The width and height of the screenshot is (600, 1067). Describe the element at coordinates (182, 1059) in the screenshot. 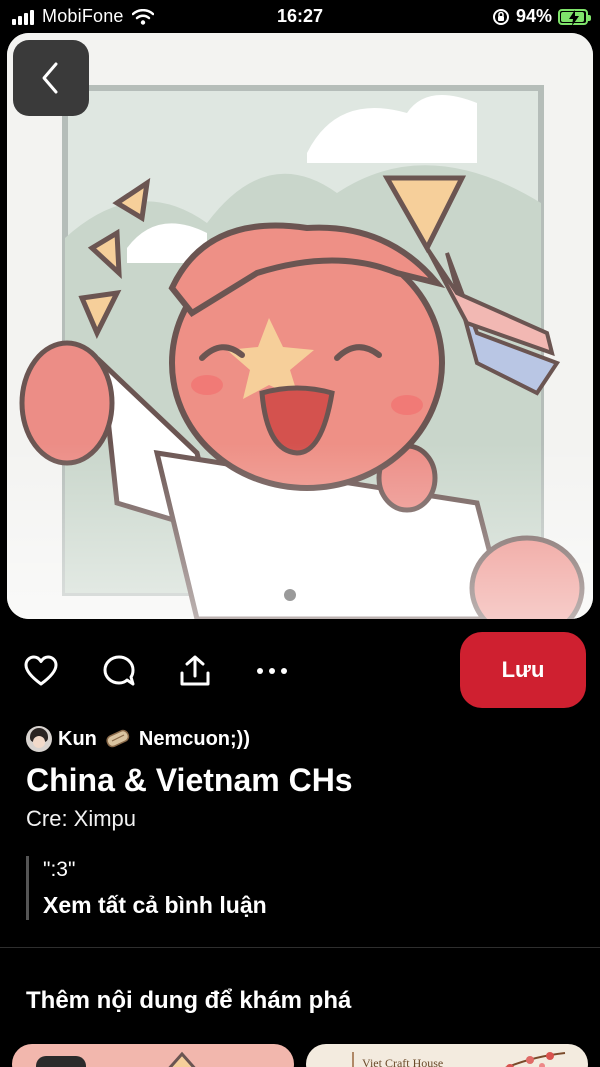

I see `kite-icon` at that location.